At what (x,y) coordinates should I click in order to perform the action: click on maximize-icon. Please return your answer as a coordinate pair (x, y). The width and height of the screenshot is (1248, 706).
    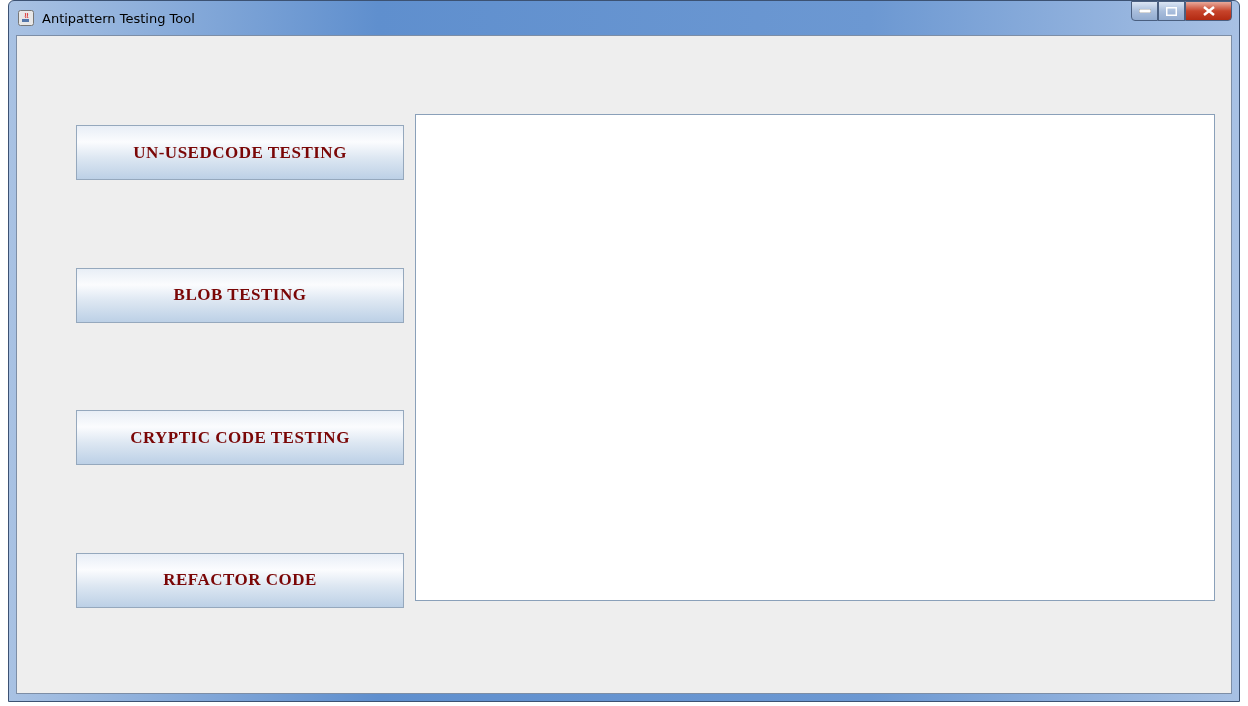
    Looking at the image, I should click on (1171, 11).